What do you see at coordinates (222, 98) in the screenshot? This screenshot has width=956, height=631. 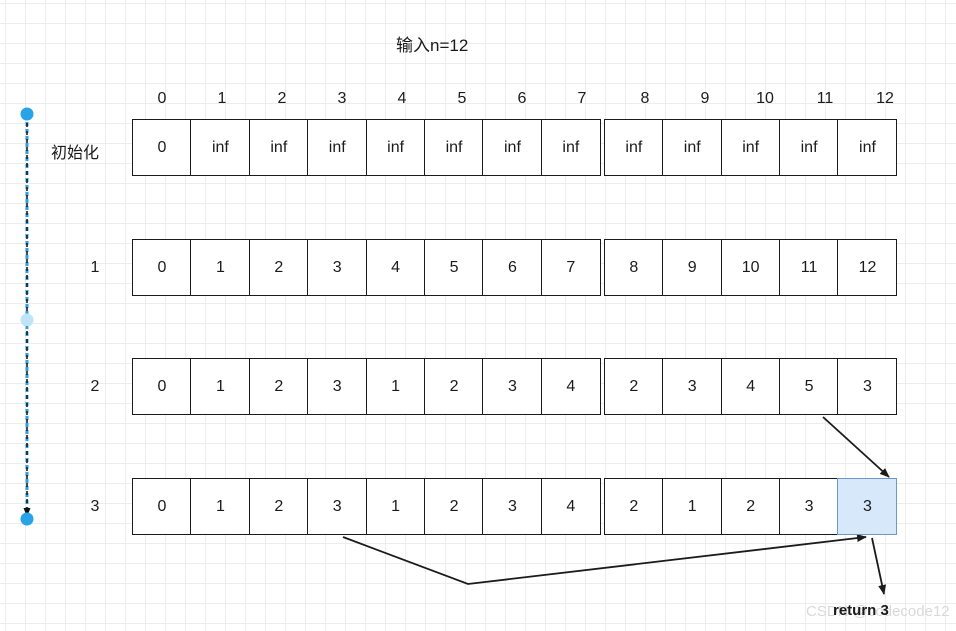 I see `column-index-1: 1` at bounding box center [222, 98].